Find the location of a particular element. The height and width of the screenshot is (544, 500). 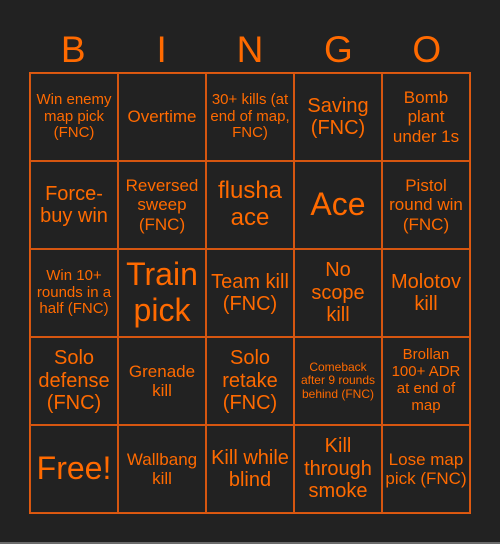

bingo-cell: Lose map pick (FNC) is located at coordinates (426, 469).